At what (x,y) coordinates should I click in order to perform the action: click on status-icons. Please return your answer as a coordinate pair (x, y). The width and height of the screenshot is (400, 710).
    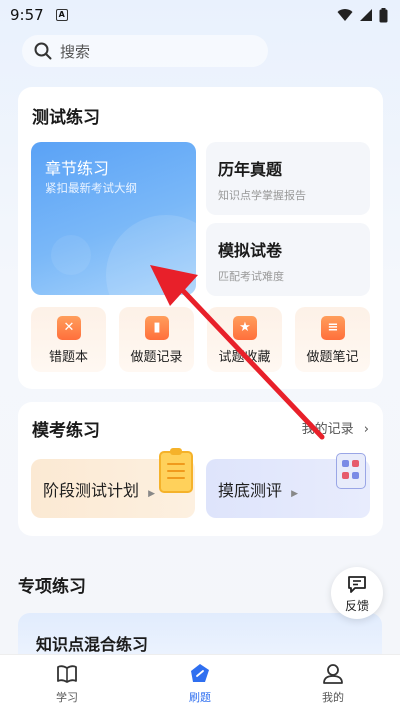
    Looking at the image, I should click on (362, 15).